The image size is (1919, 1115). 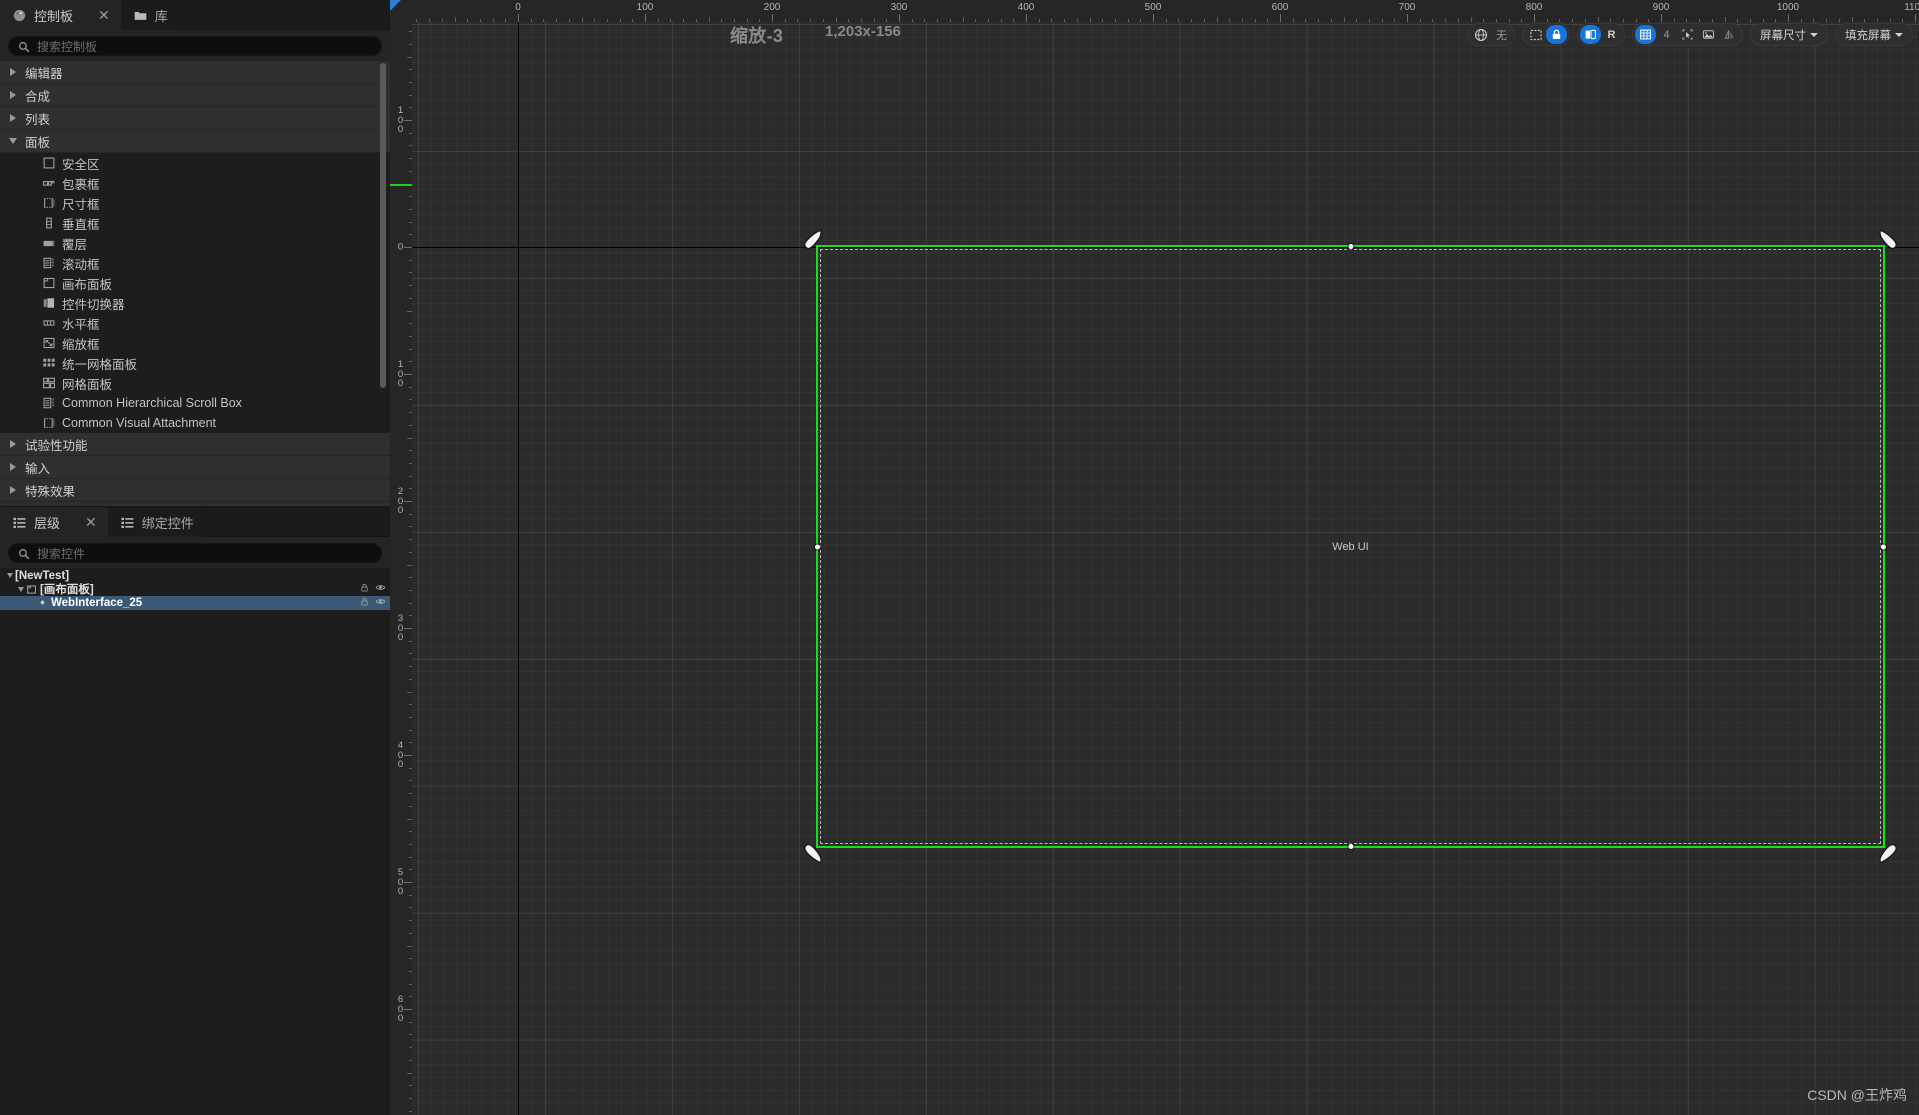 What do you see at coordinates (195, 163) in the screenshot?
I see `palette-item: 安全区` at bounding box center [195, 163].